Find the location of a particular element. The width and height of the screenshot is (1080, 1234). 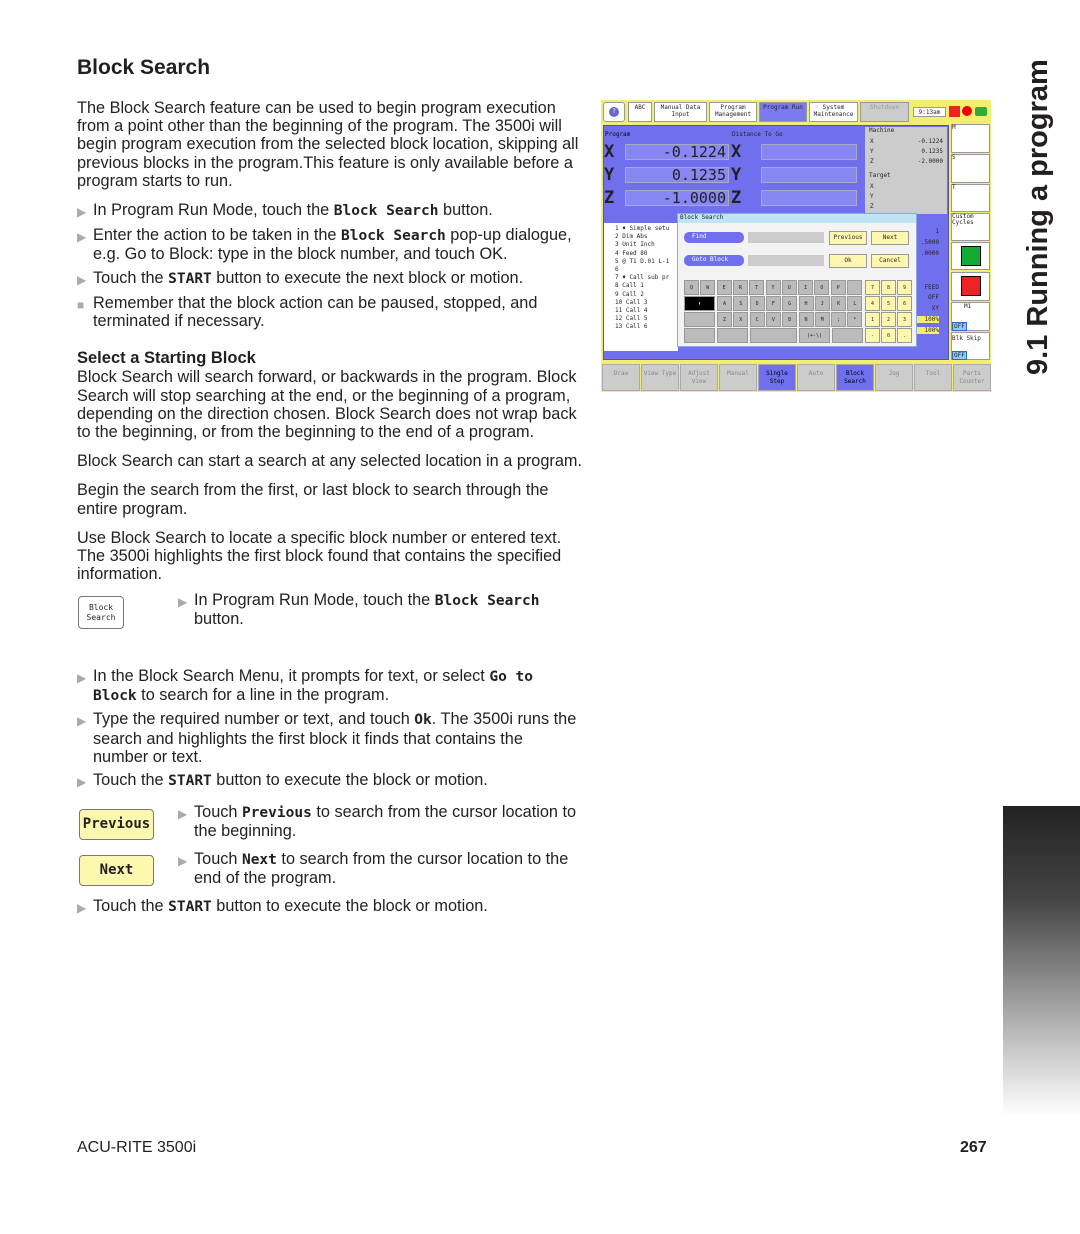

footer-product: ACU-RITE 3500i is located at coordinates (137, 1147).